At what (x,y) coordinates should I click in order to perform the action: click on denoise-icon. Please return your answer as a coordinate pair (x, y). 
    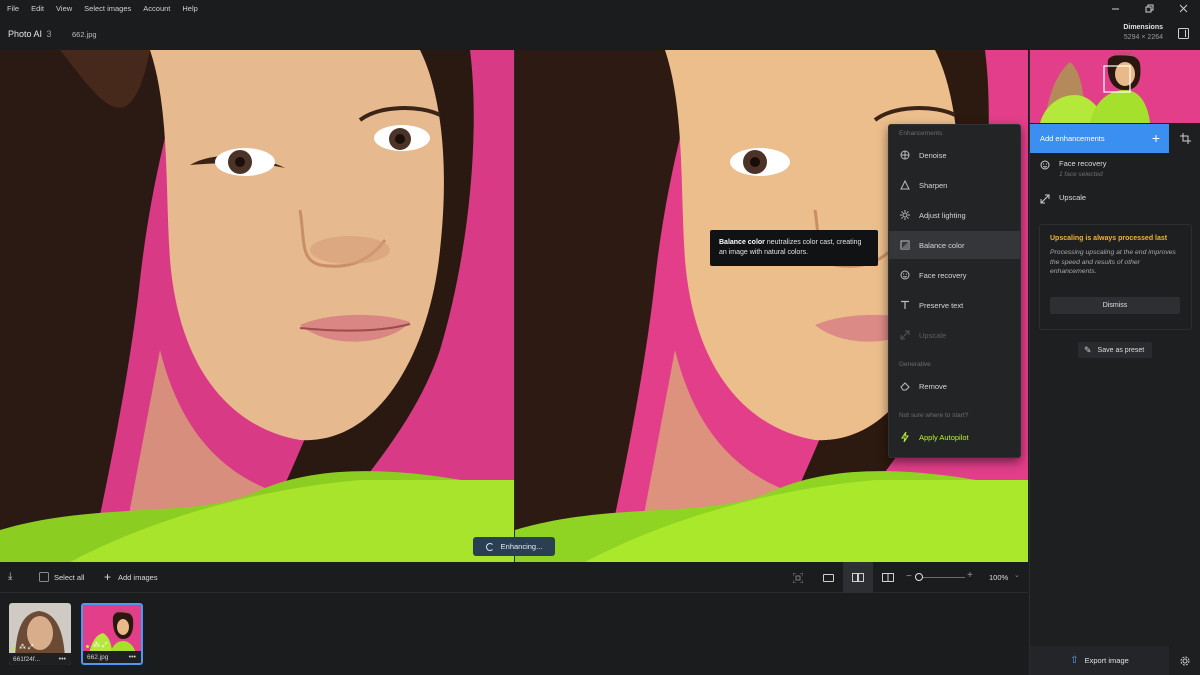
    Looking at the image, I should click on (905, 155).